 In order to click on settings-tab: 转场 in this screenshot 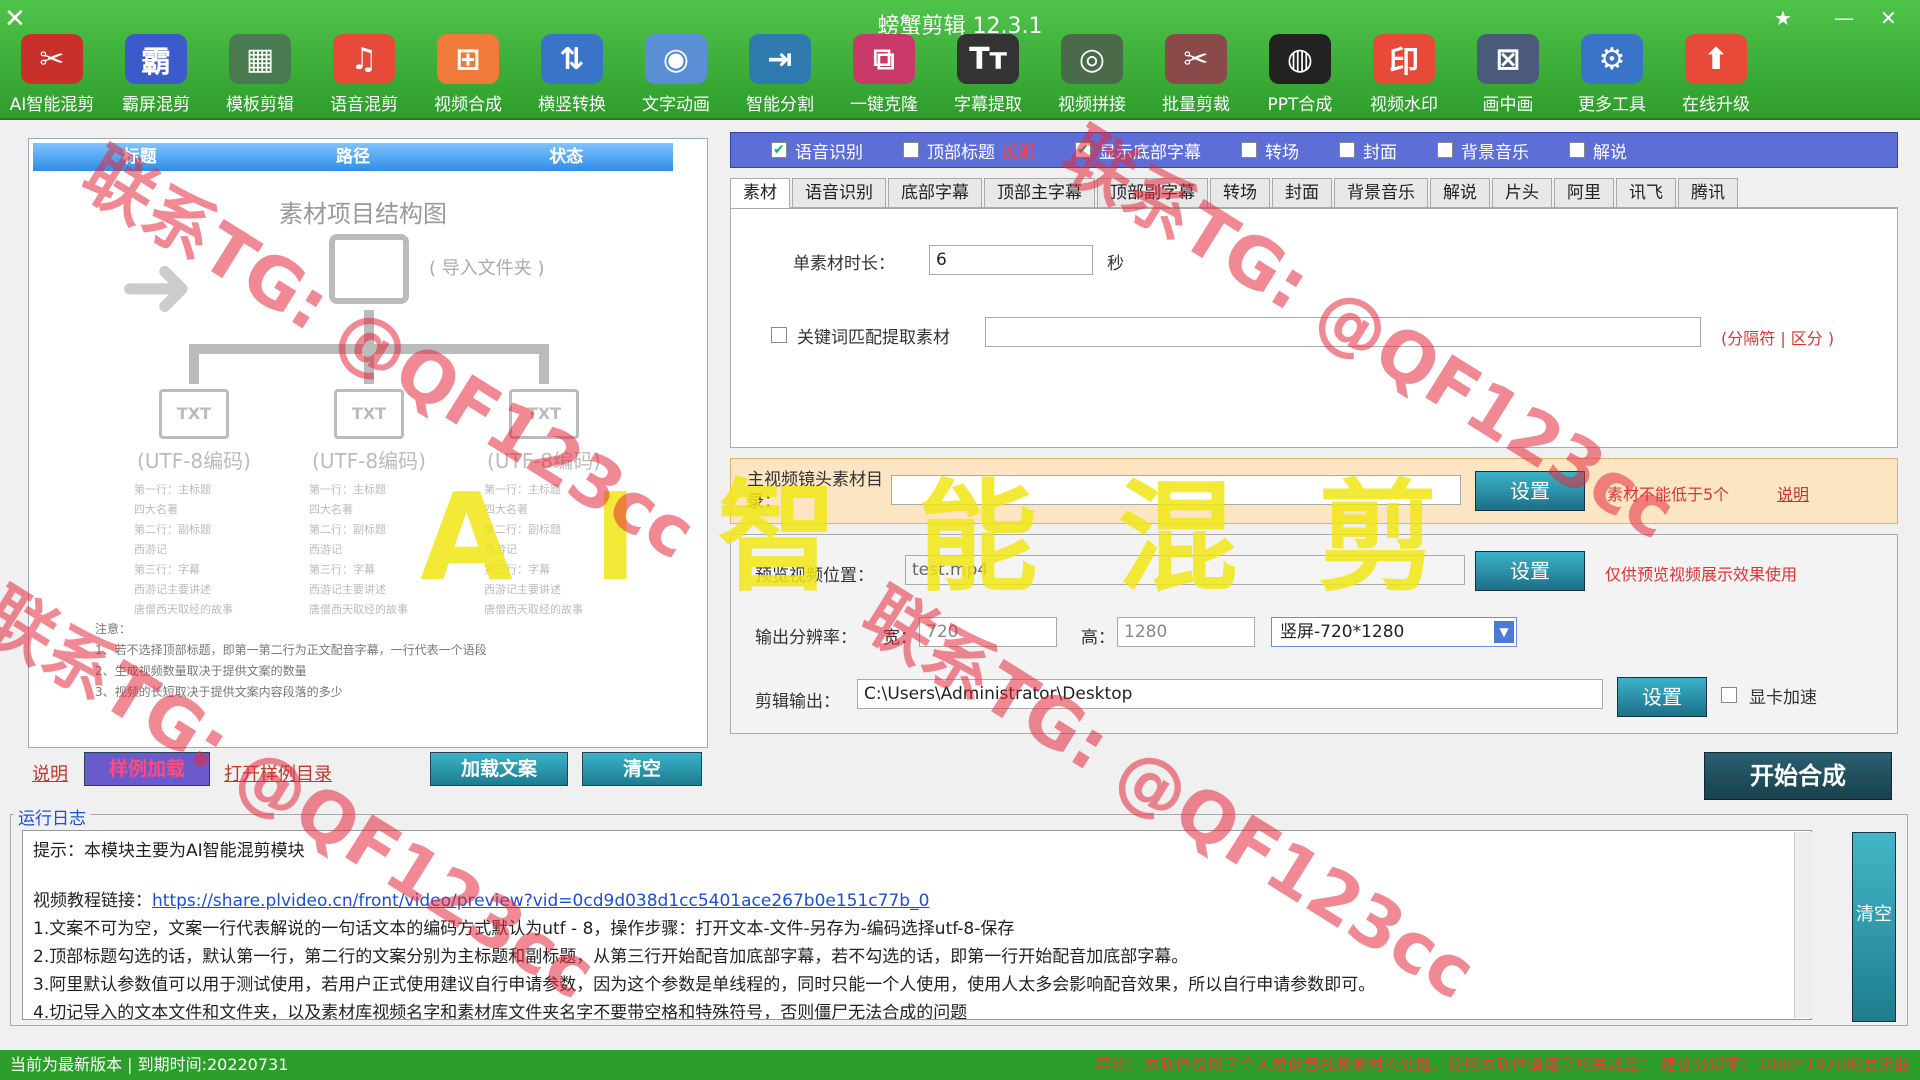, I will do `click(1240, 193)`.